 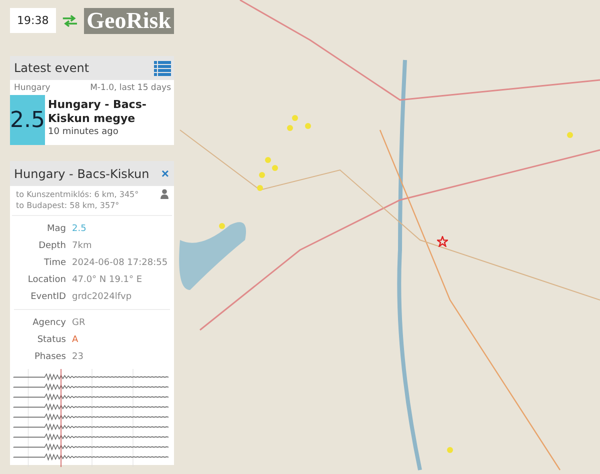 What do you see at coordinates (130, 88) in the screenshot?
I see `filter-label: M-1.0, last 15 days` at bounding box center [130, 88].